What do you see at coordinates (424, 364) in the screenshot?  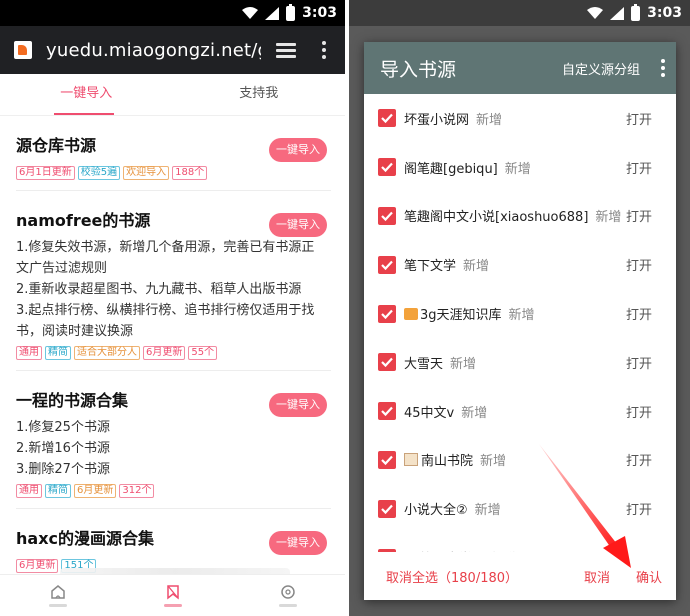 I see `source-name-text: 大雪天` at bounding box center [424, 364].